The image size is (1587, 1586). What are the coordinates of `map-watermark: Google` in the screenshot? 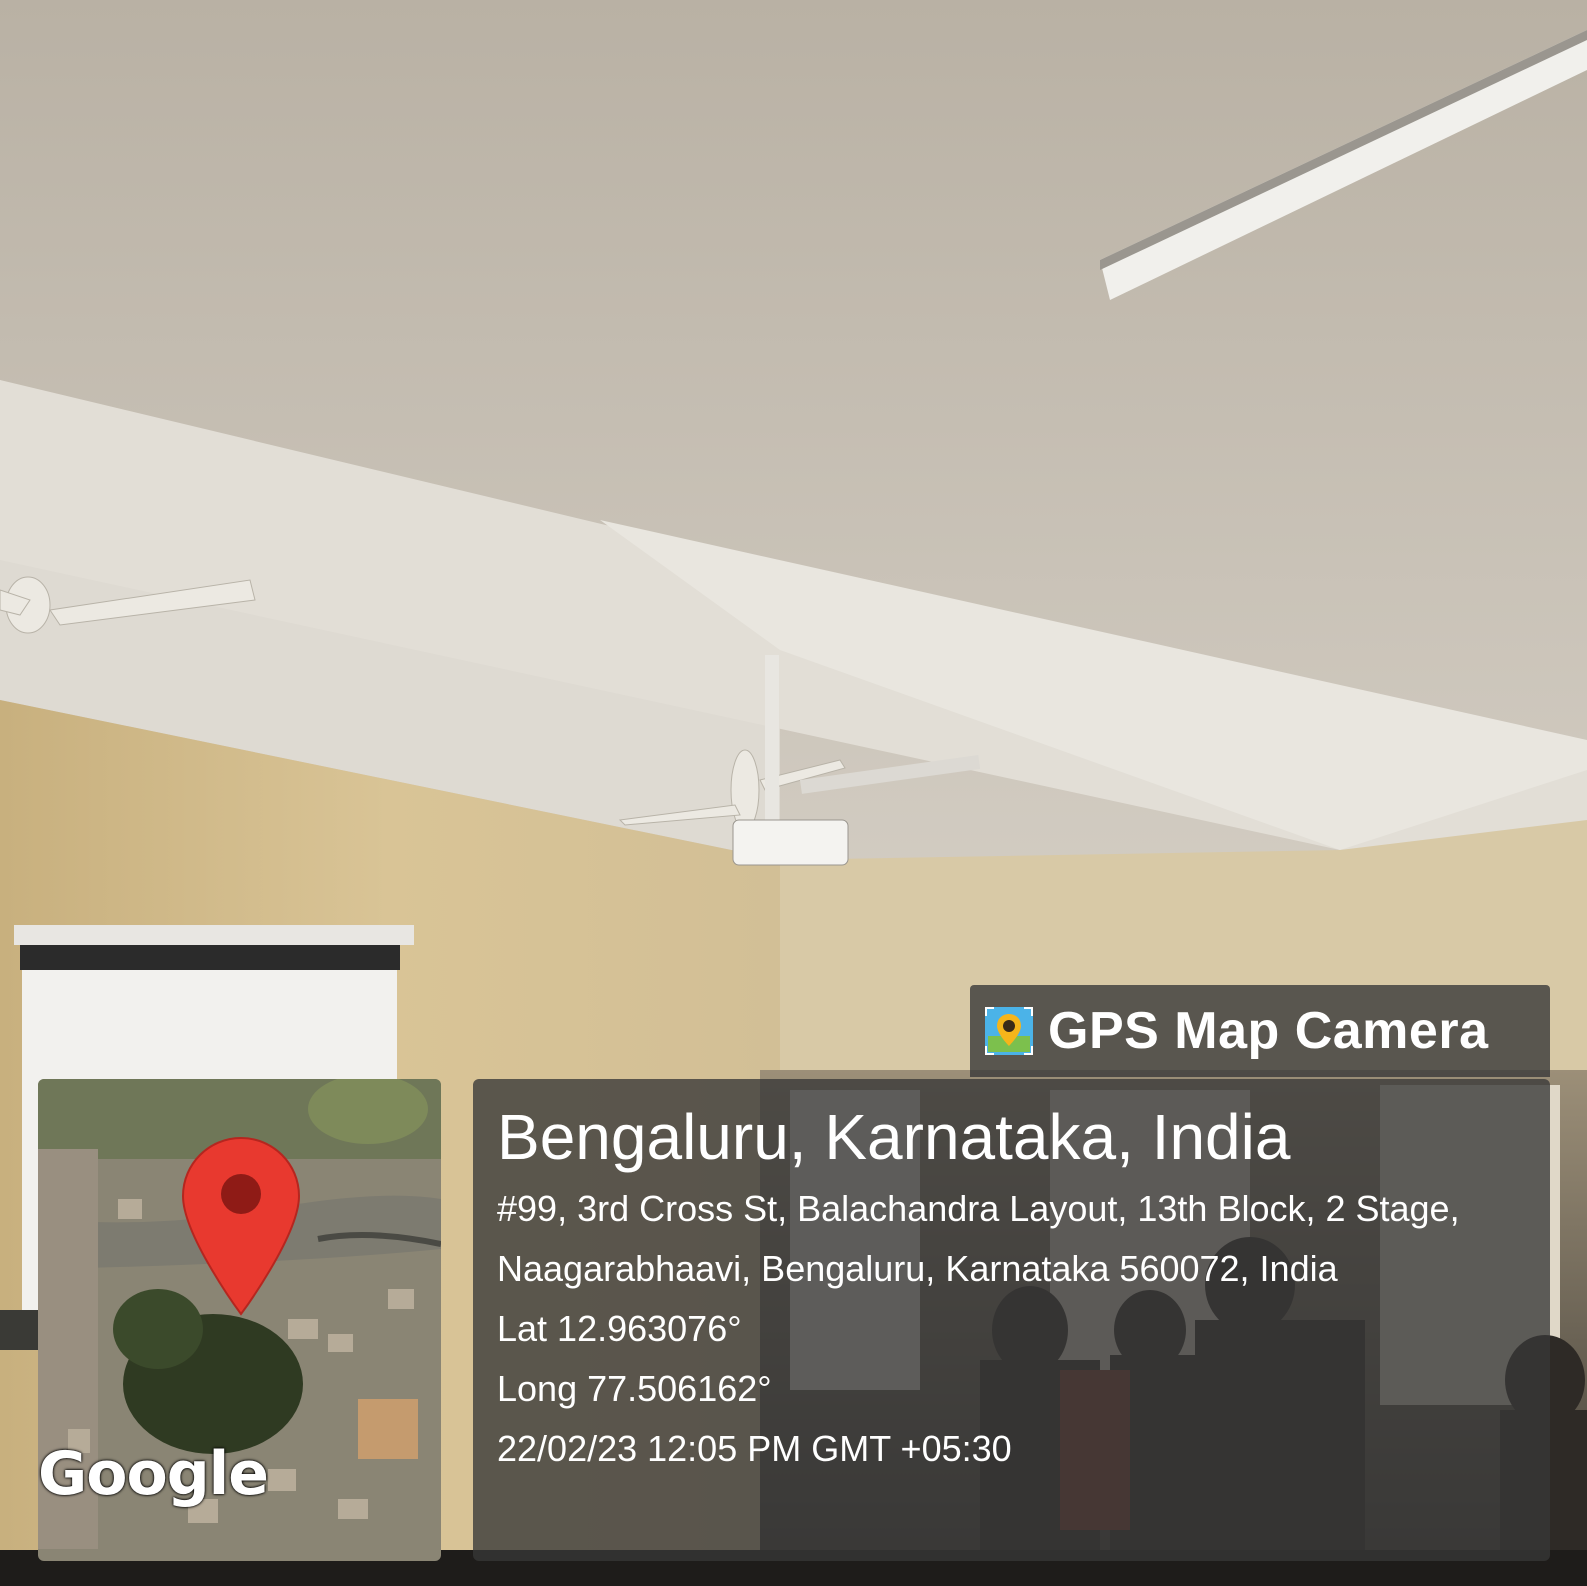 It's located at (153, 1474).